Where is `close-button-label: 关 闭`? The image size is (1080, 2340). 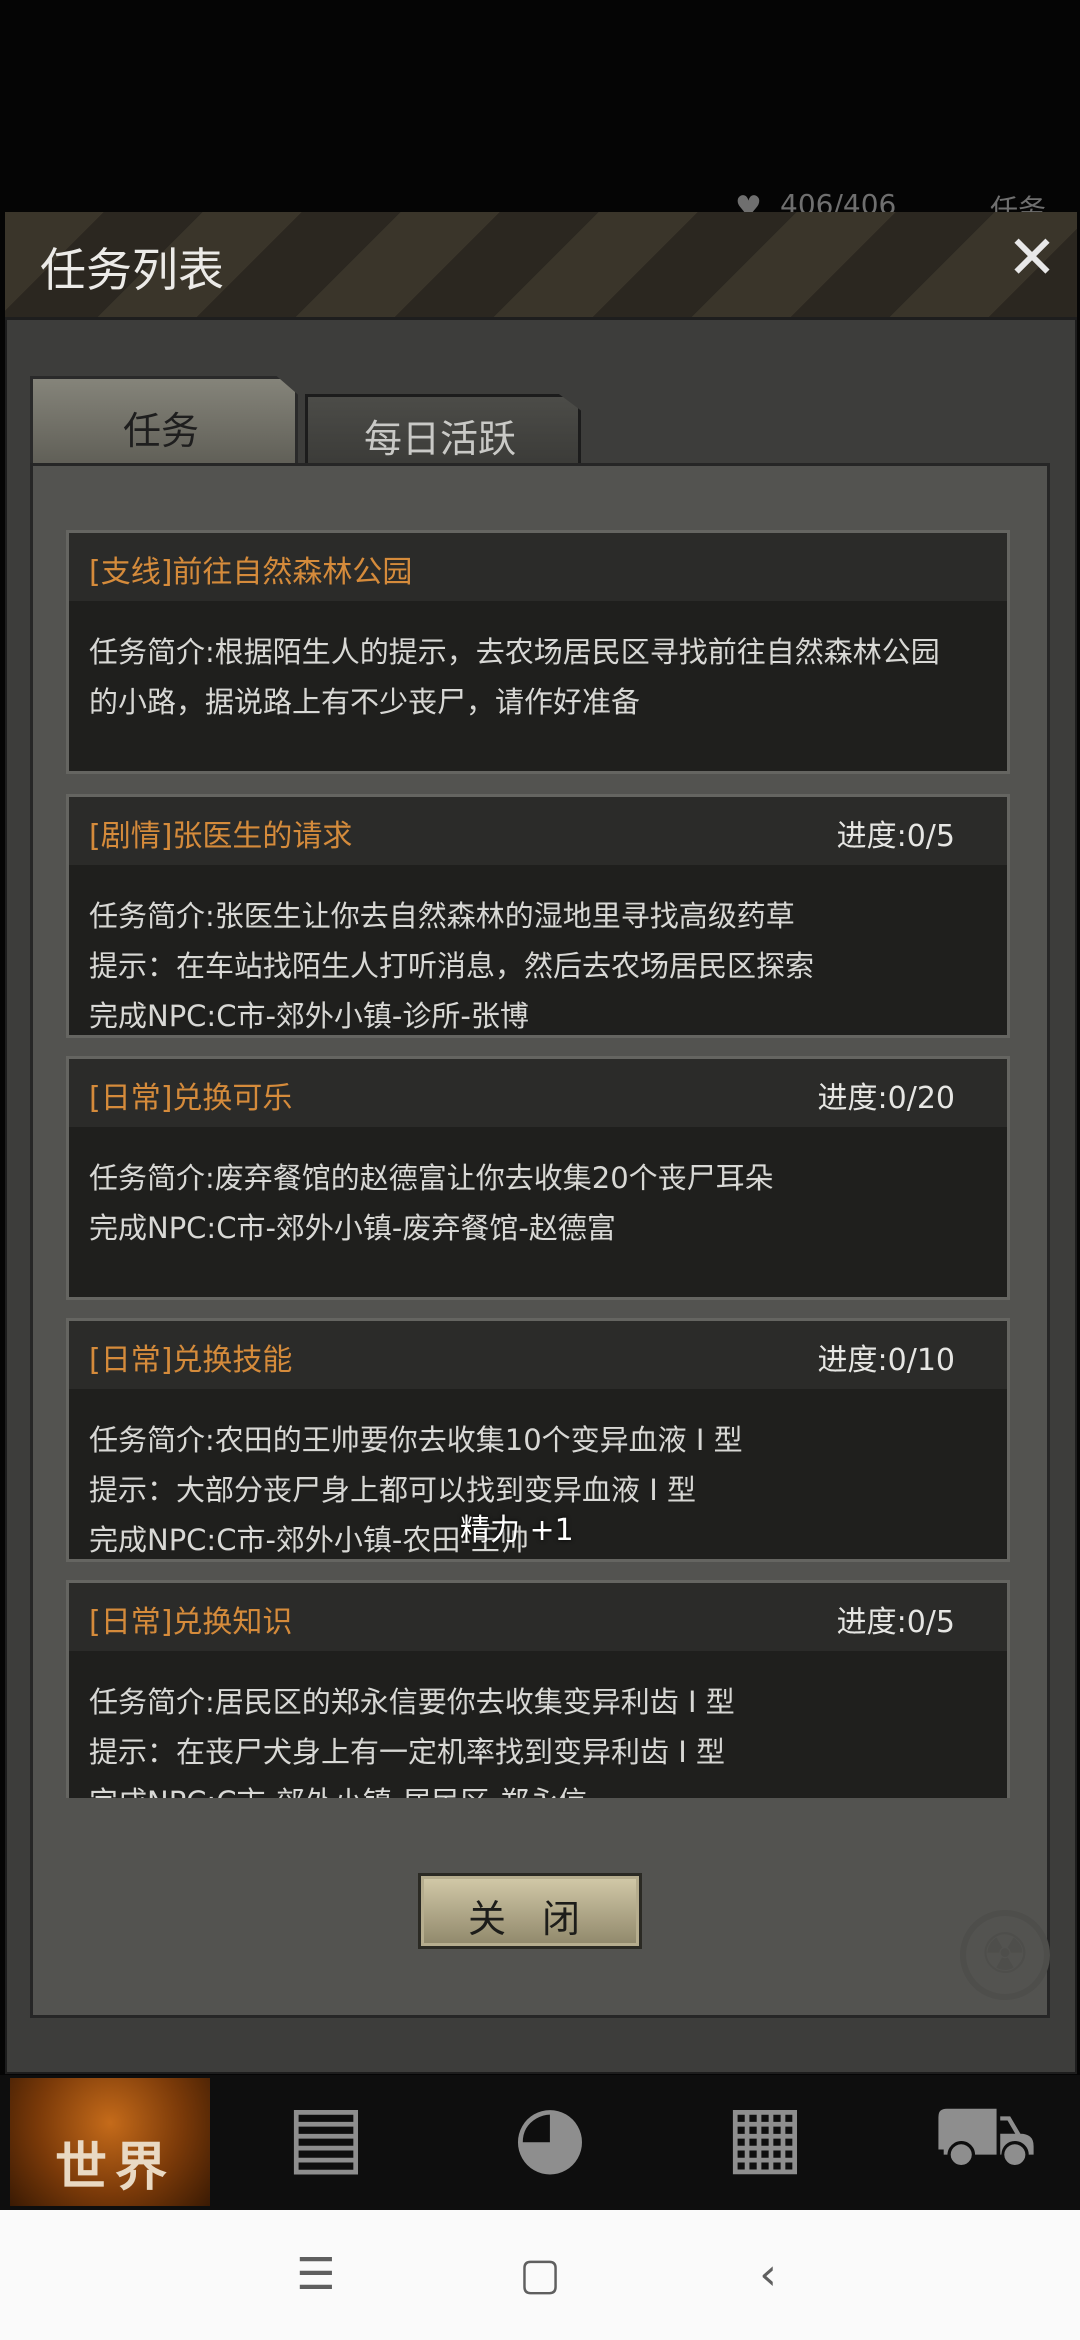 close-button-label: 关 闭 is located at coordinates (530, 1919).